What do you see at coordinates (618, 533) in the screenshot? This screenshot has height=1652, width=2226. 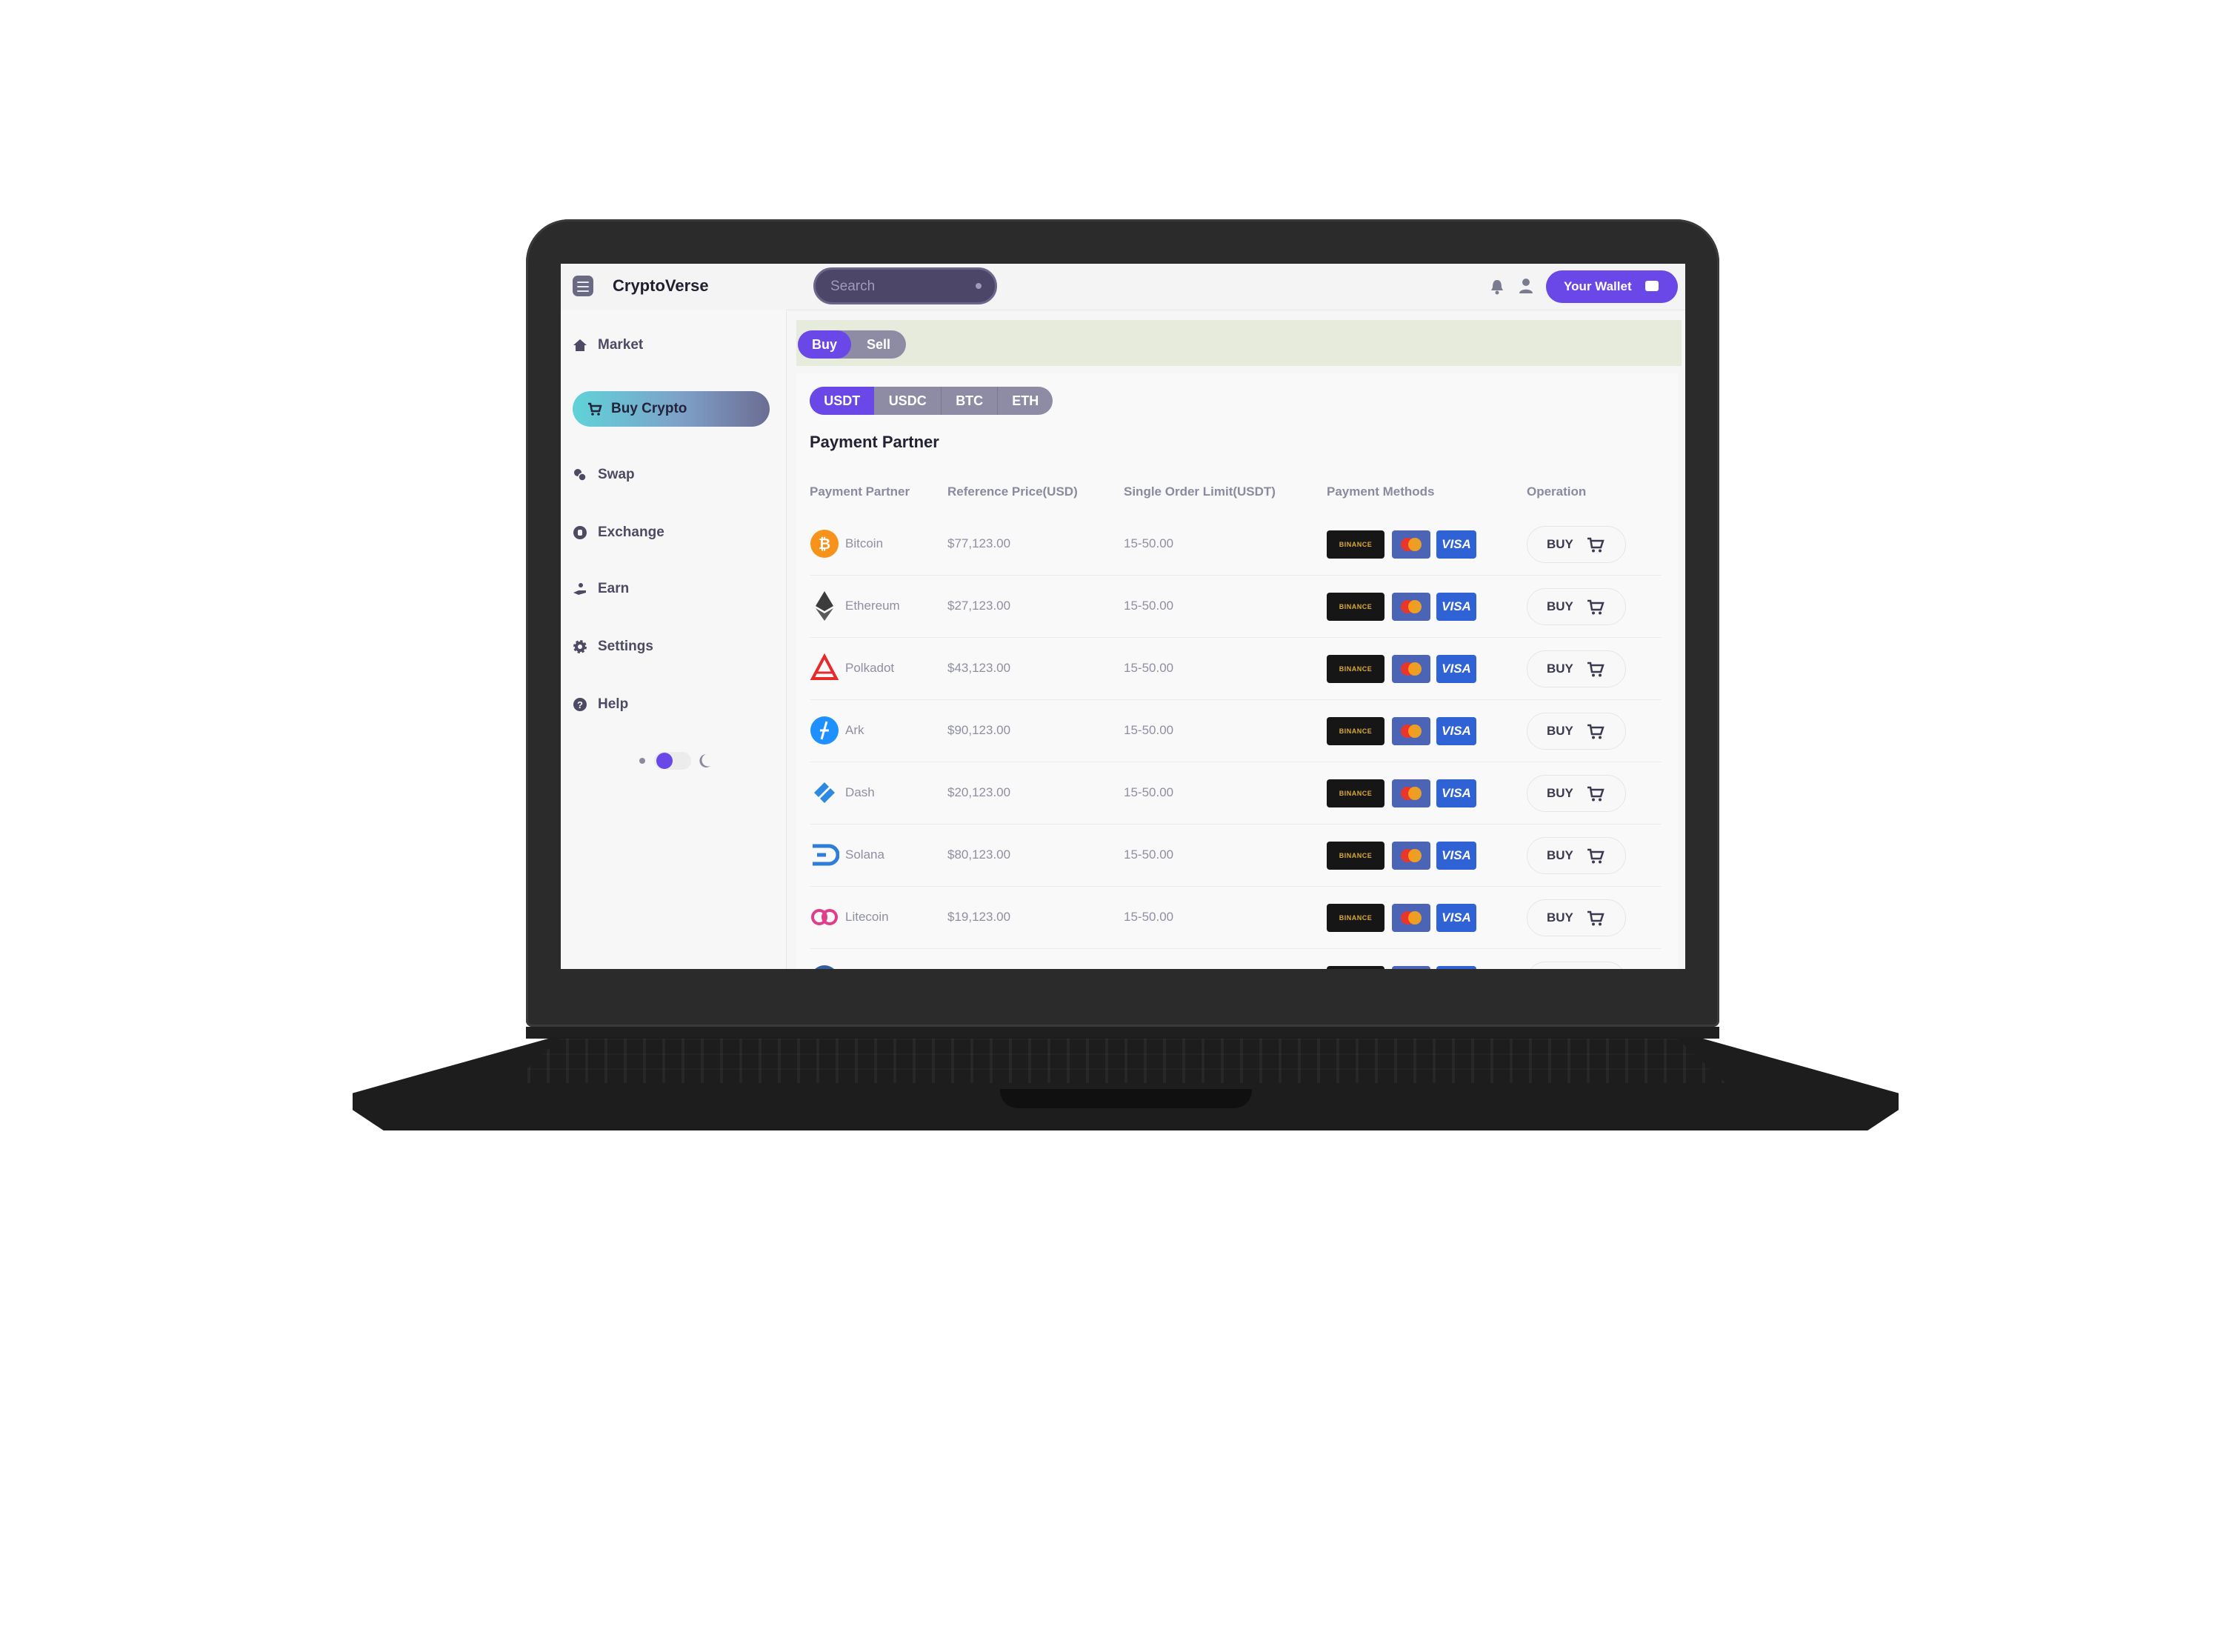 I see `sidebar-item-exchange: Exchange` at bounding box center [618, 533].